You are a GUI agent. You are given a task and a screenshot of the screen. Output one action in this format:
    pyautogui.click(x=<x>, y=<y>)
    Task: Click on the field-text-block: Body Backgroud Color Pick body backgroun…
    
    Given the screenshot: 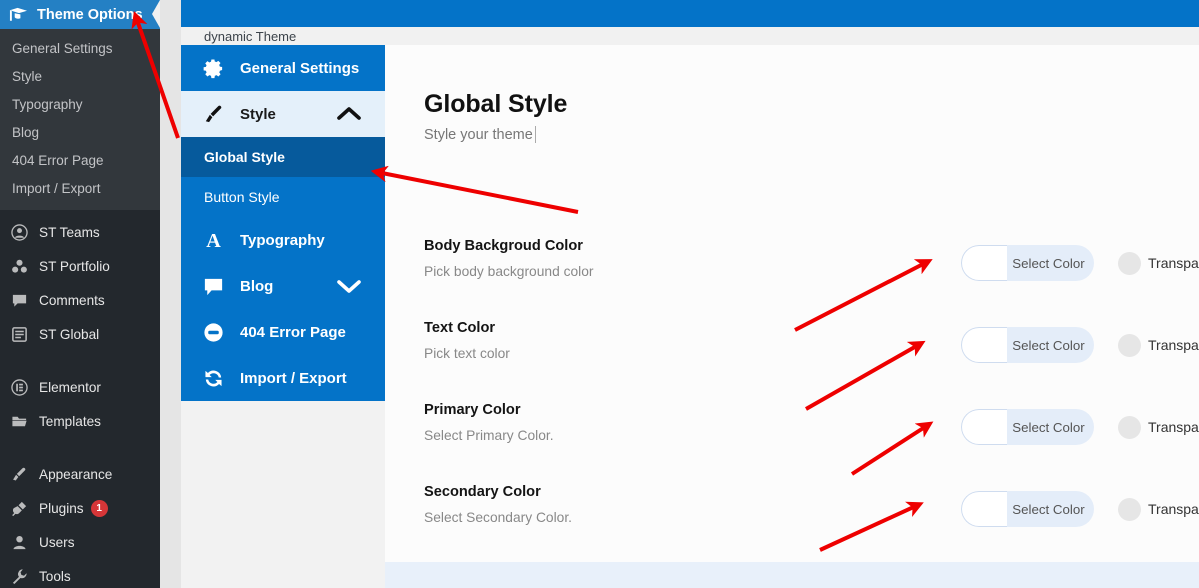 What is the action you would take?
    pyautogui.click(x=674, y=258)
    